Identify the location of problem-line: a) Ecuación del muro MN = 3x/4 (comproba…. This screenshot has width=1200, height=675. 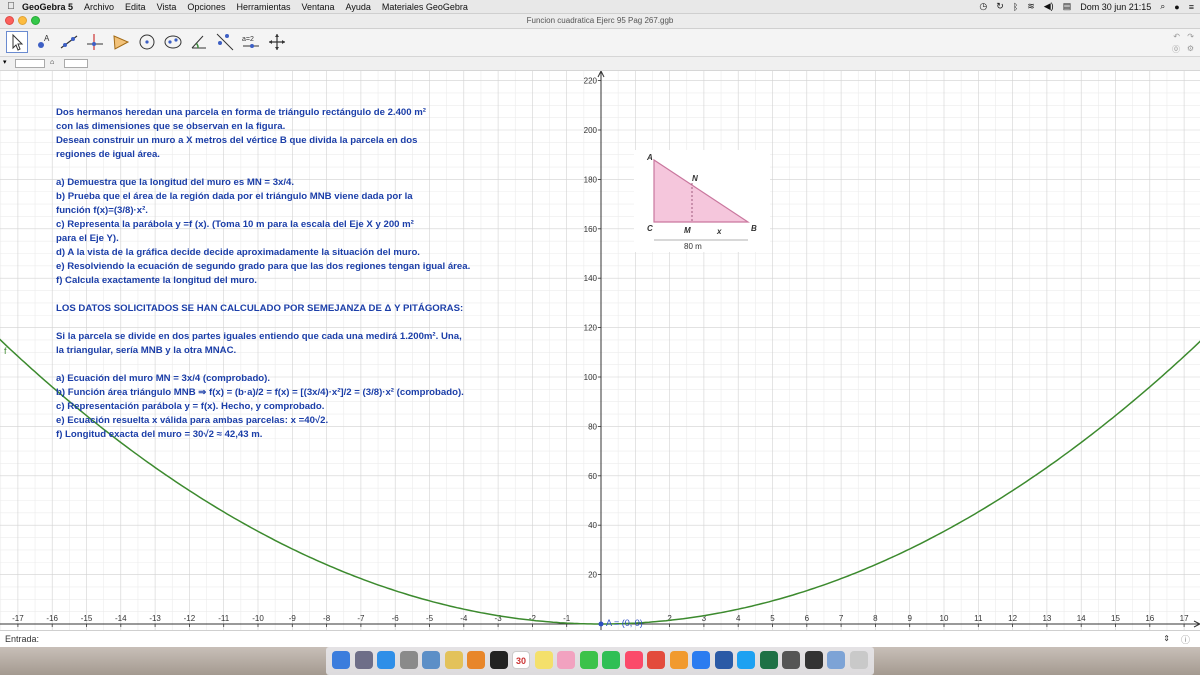
(163, 378).